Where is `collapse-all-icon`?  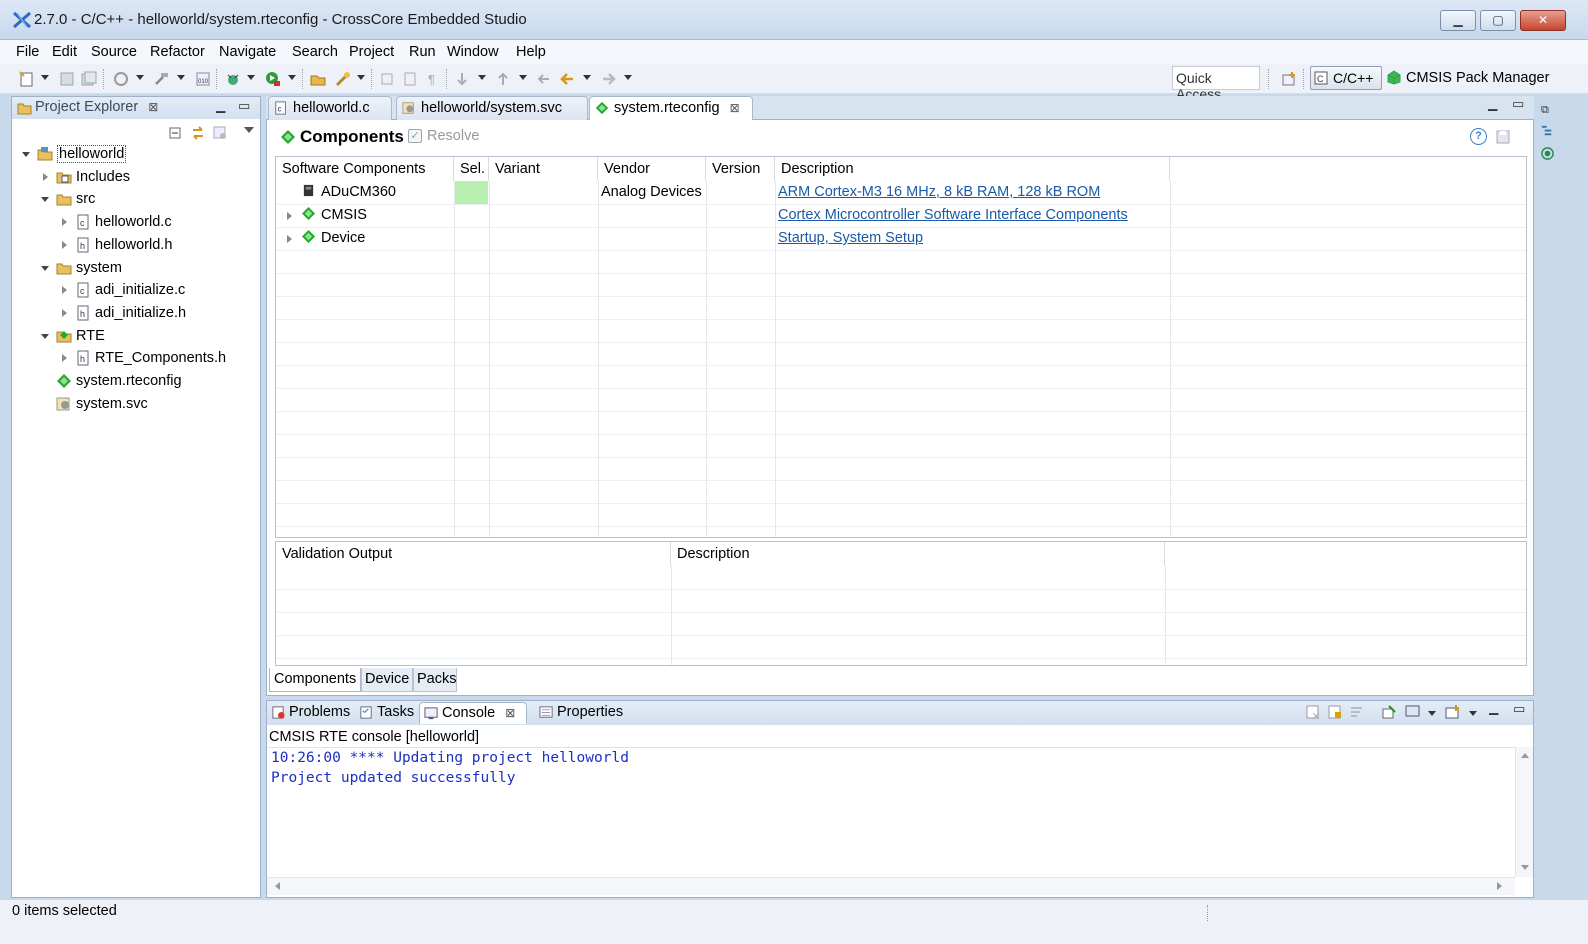 collapse-all-icon is located at coordinates (176, 134).